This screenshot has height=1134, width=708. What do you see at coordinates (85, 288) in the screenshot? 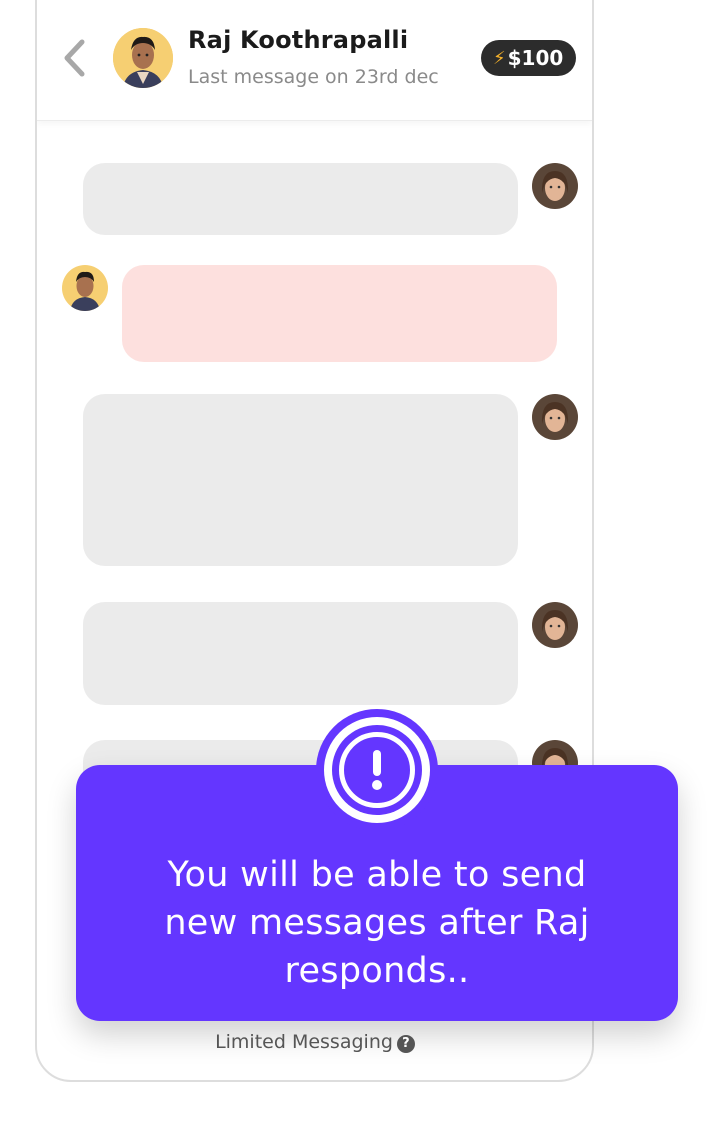
I see `contact-avatar-small` at bounding box center [85, 288].